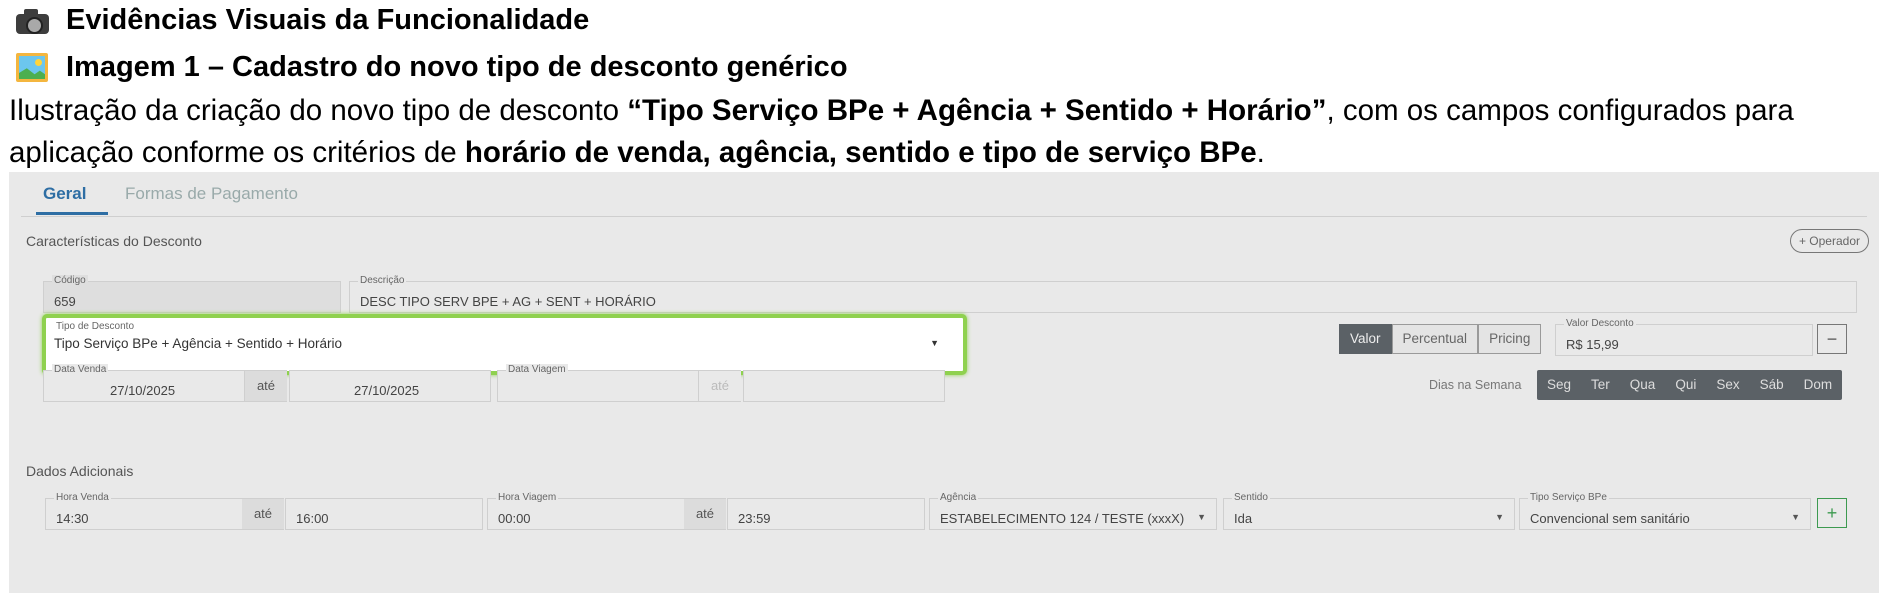 The height and width of the screenshot is (593, 1886). Describe the element at coordinates (266, 386) in the screenshot. I see `data-venda-ate: até` at that location.